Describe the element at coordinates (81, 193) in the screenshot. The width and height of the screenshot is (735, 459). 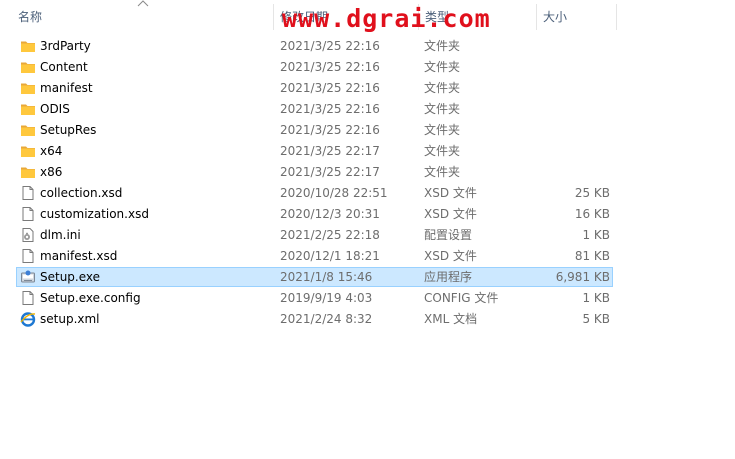
I see `file-name: collection.xsd` at that location.